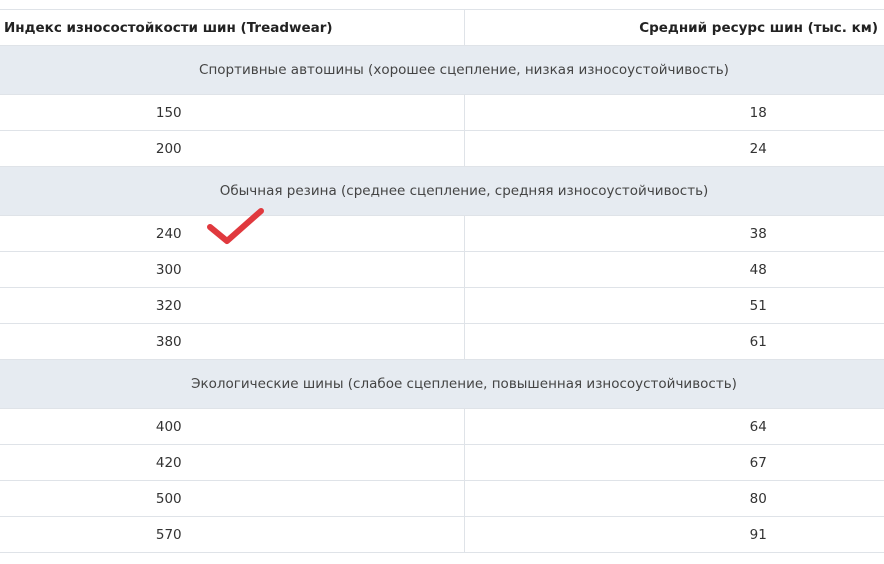 The image size is (884, 564). I want to click on treadwear-cell: 570, so click(232, 534).